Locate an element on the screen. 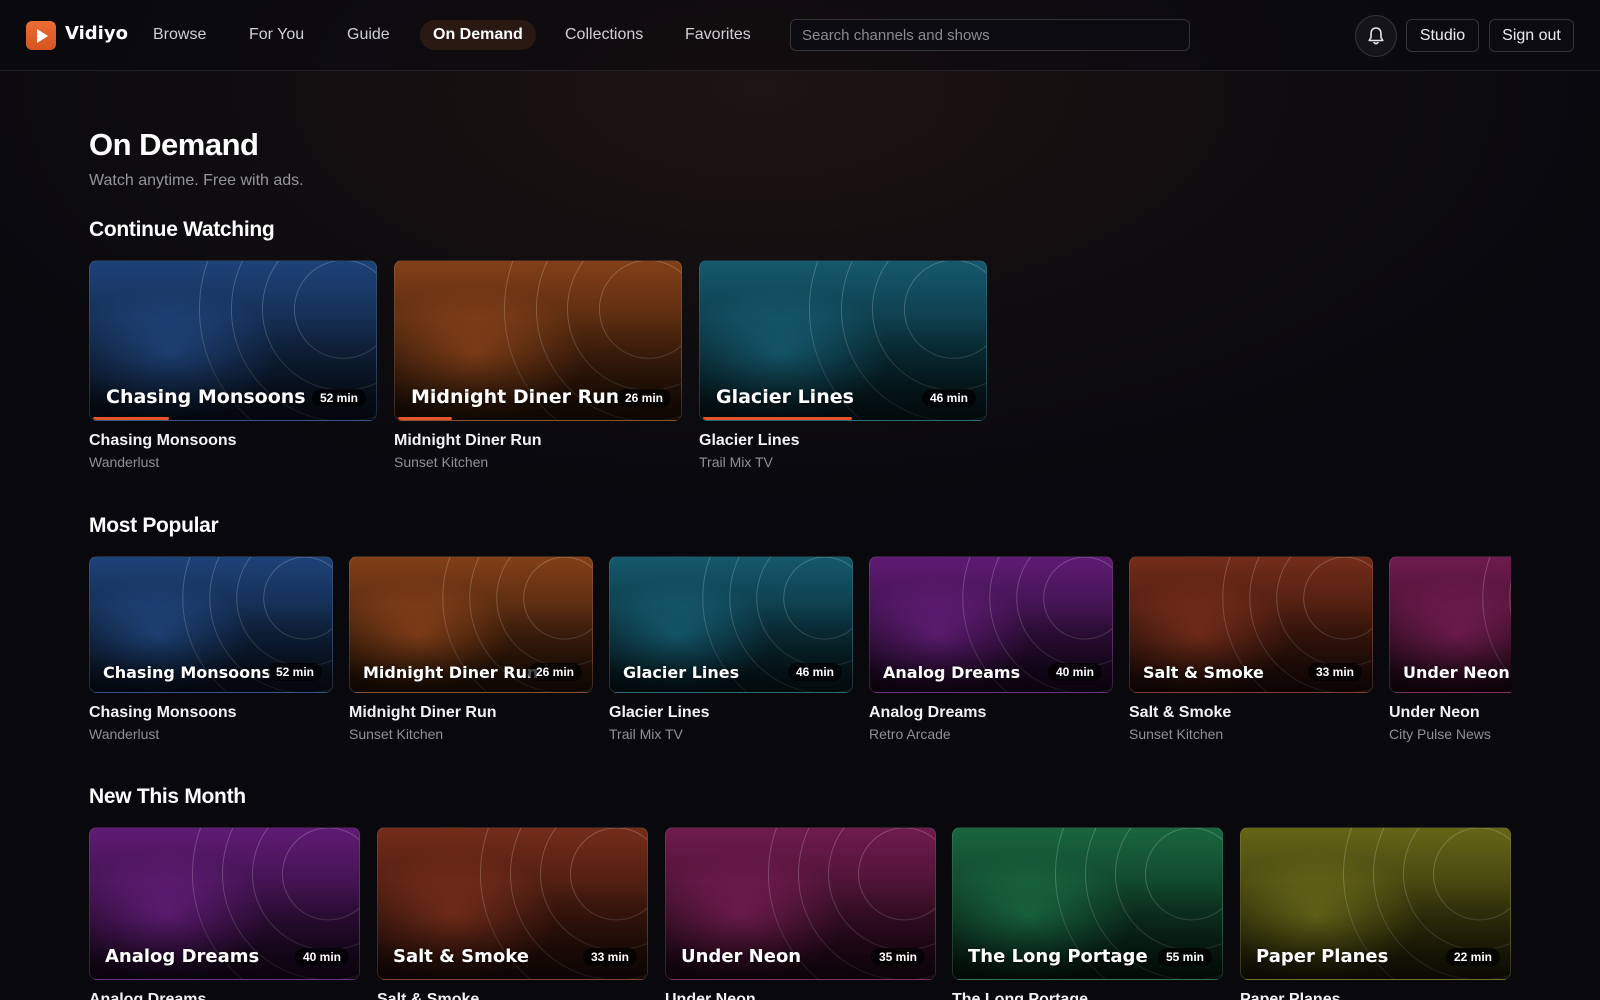 The width and height of the screenshot is (1600, 1000). page-title: On Demand is located at coordinates (174, 144).